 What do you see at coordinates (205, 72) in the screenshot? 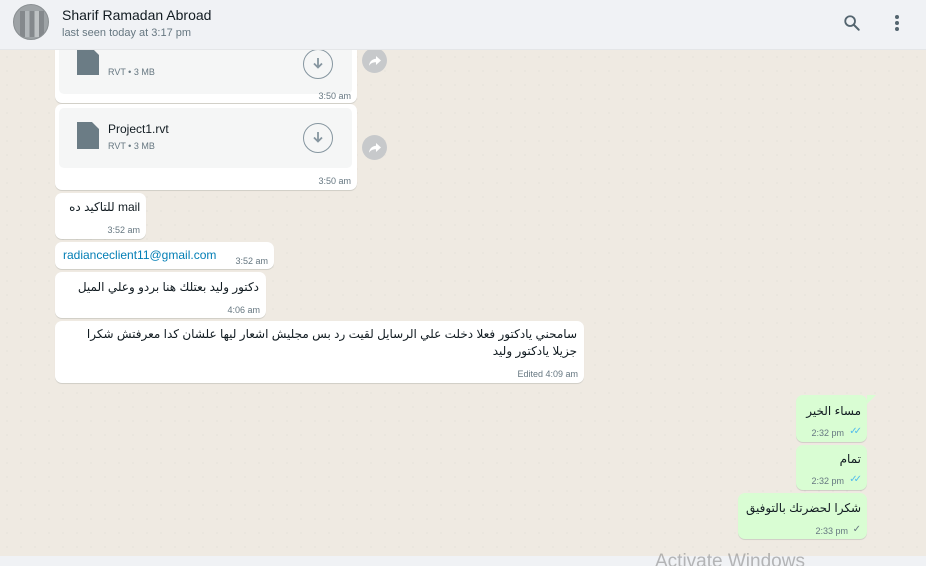
I see `file-card: RVT • 3 MB` at bounding box center [205, 72].